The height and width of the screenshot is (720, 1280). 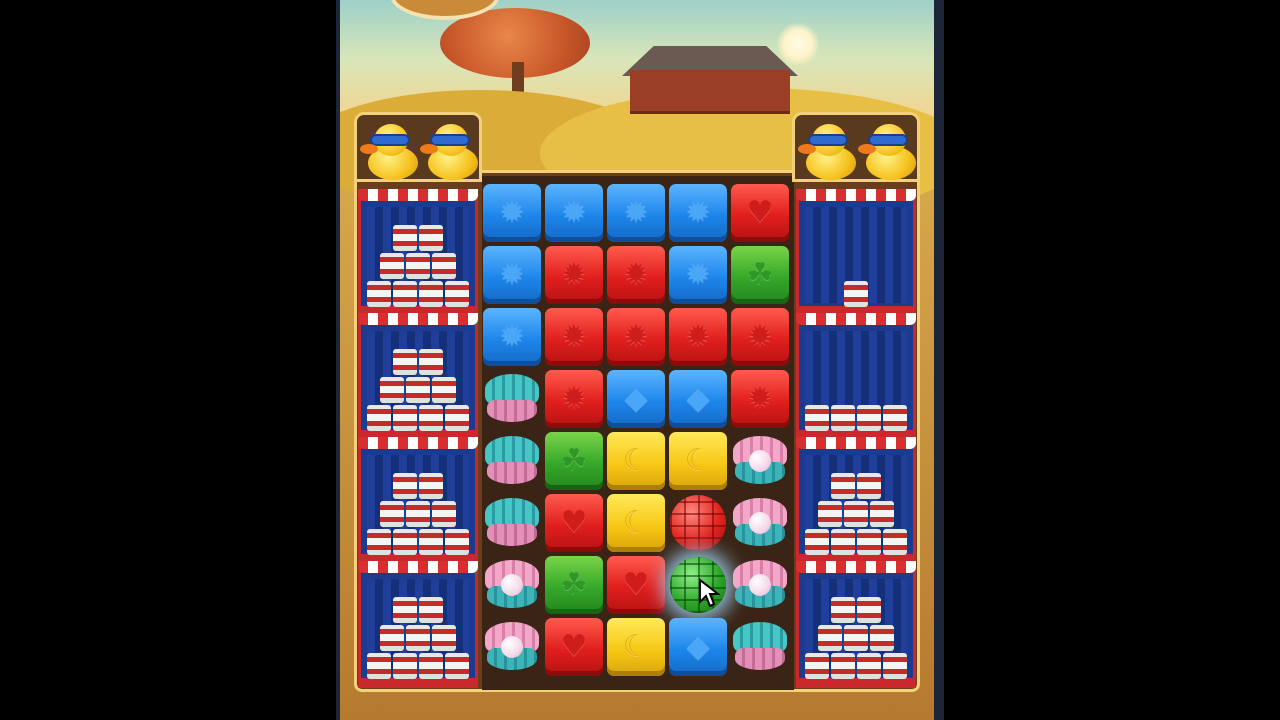 I want to click on left-shelf-column, so click(x=418, y=402).